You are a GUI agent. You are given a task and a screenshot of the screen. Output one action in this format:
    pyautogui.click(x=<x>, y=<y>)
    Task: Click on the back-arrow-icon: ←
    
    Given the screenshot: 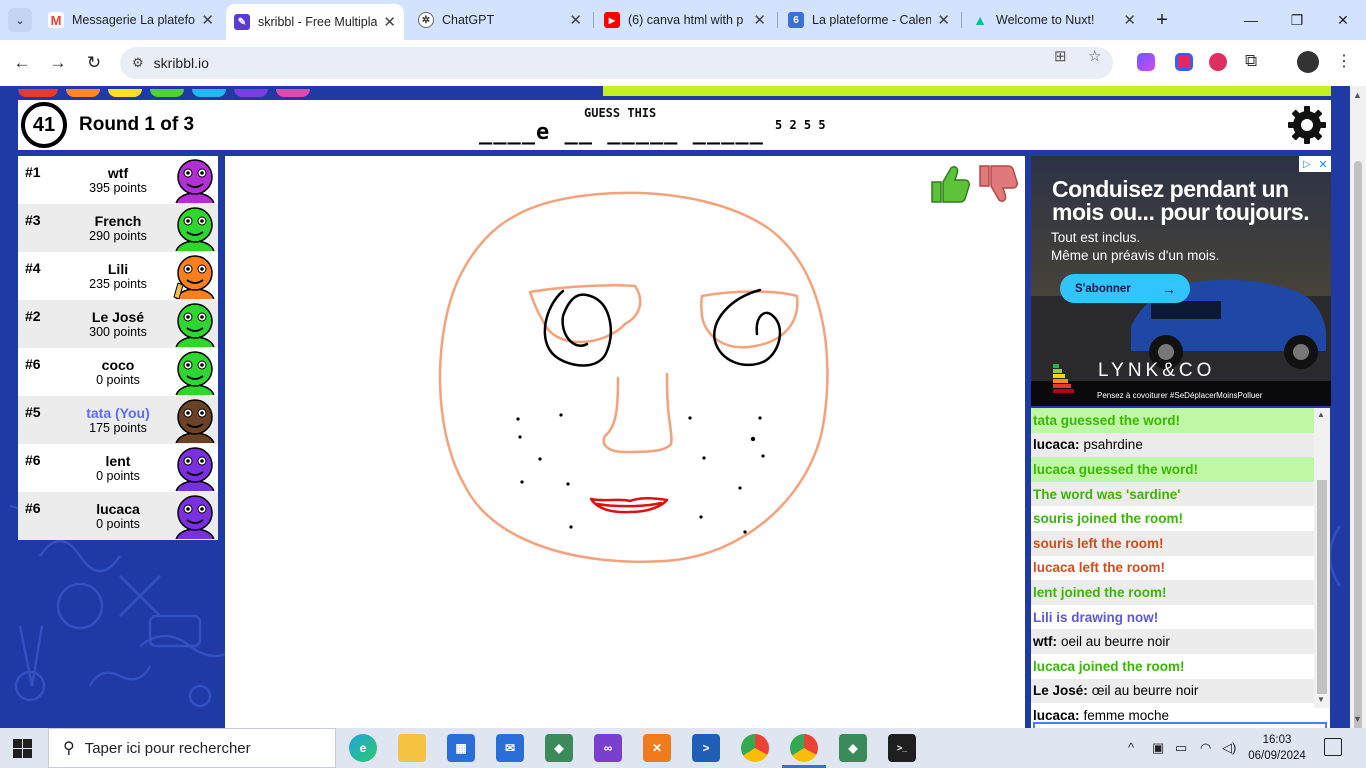 What is the action you would take?
    pyautogui.click(x=22, y=63)
    